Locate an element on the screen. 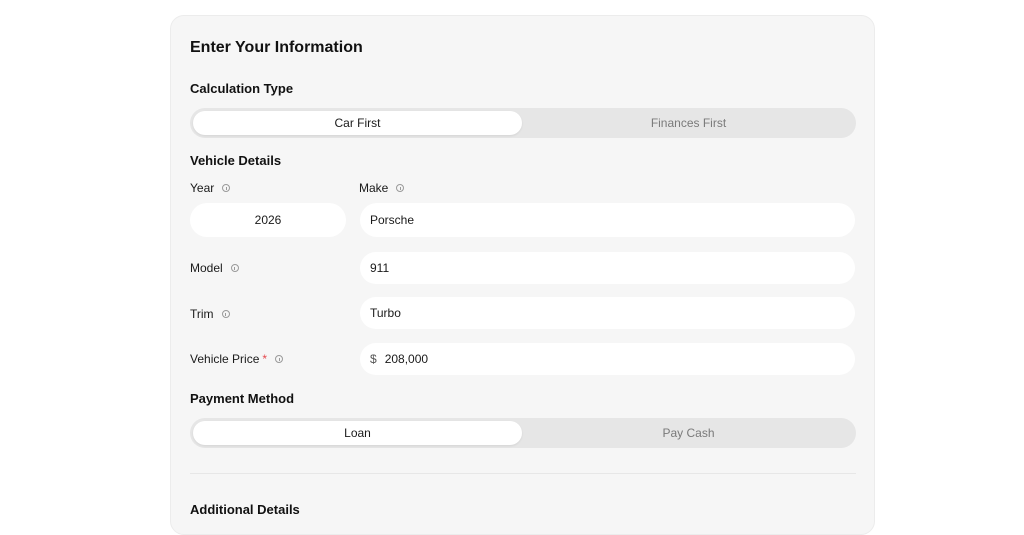  model-label-text: Model is located at coordinates (206, 268).